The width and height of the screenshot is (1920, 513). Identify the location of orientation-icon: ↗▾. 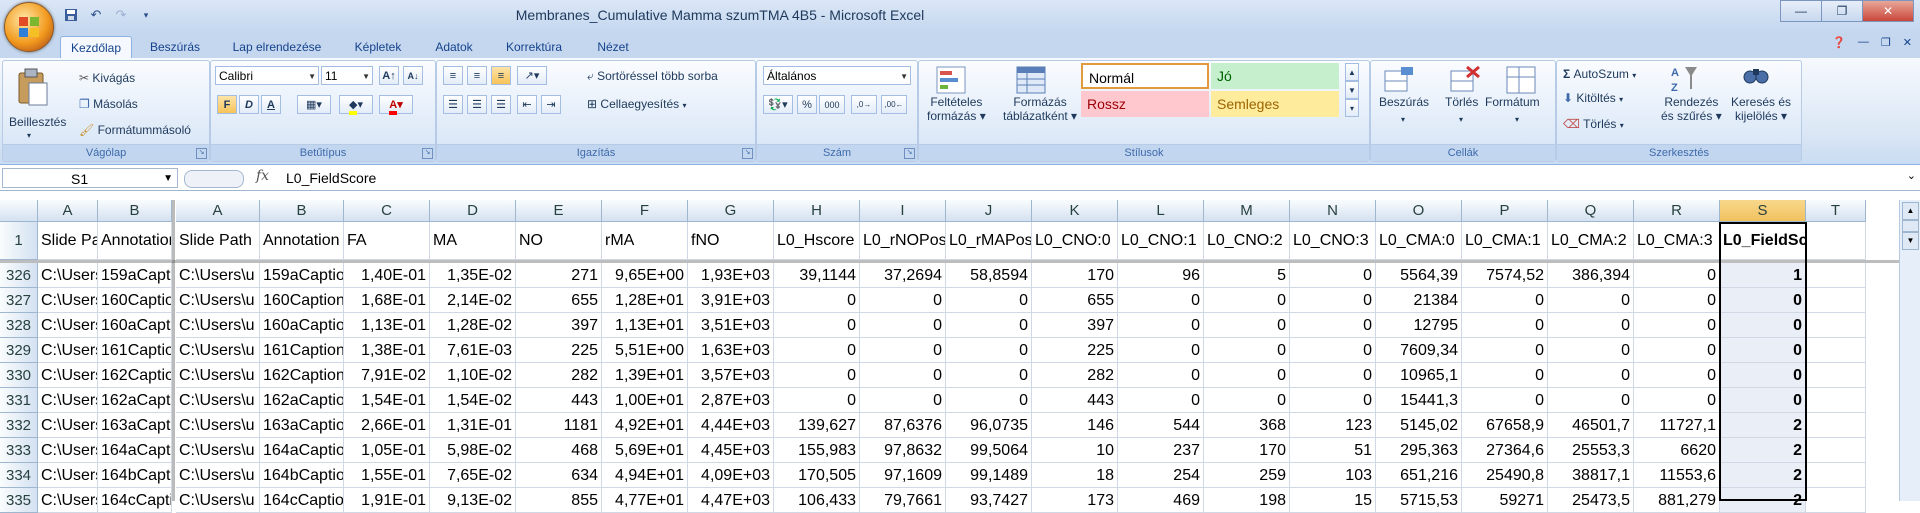
(532, 75).